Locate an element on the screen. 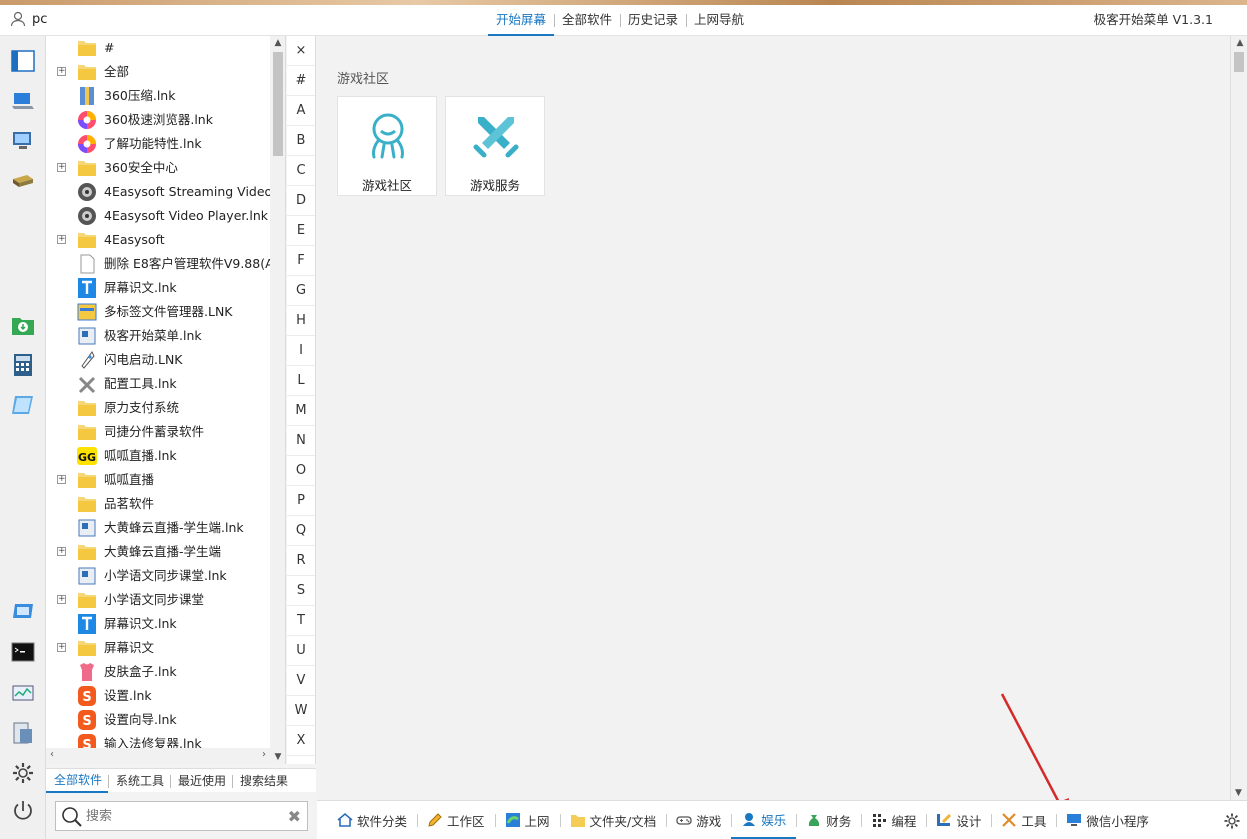 This screenshot has width=1247, height=839. letter-index-item: X is located at coordinates (301, 741).